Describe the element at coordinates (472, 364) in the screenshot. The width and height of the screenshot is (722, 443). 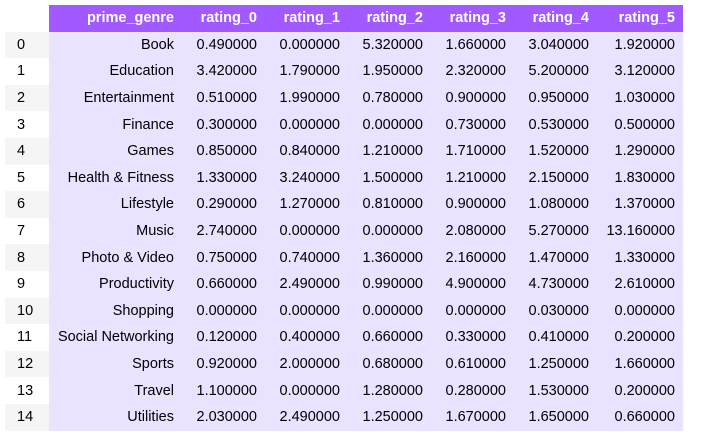
I see `cell-rating-3: 0.610000` at that location.